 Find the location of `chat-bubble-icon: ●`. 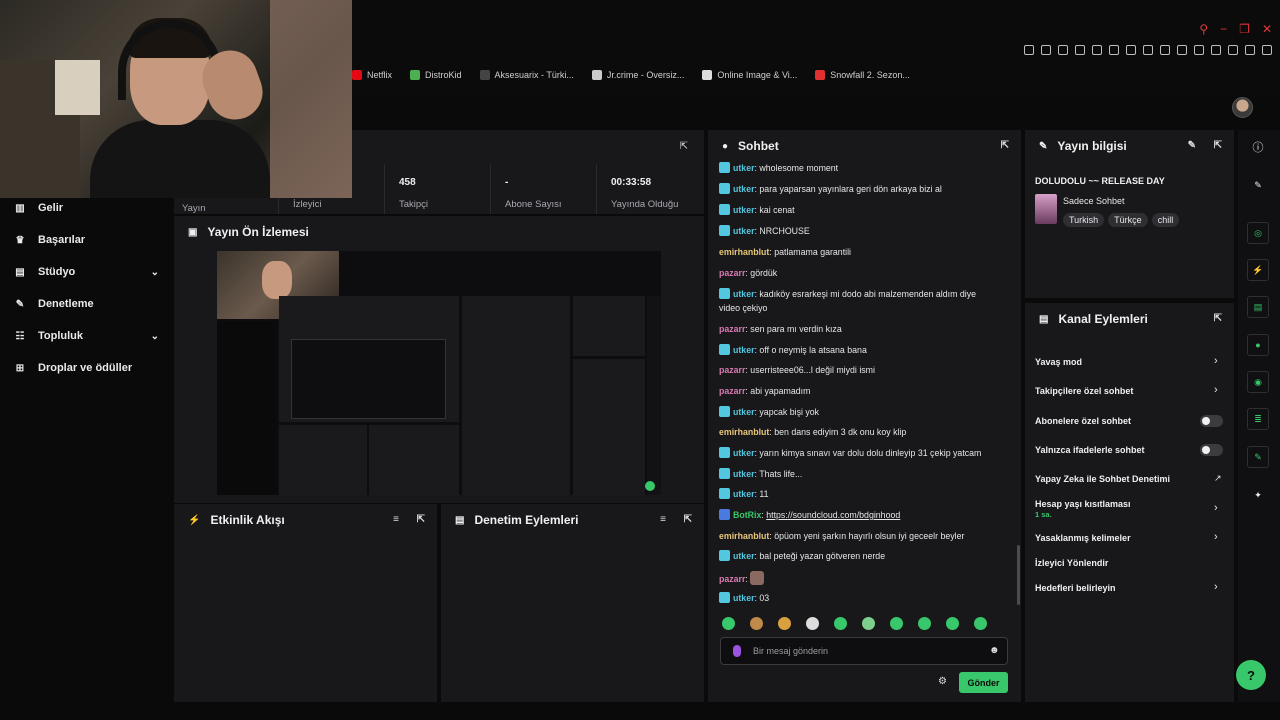

chat-bubble-icon: ● is located at coordinates (1258, 345).